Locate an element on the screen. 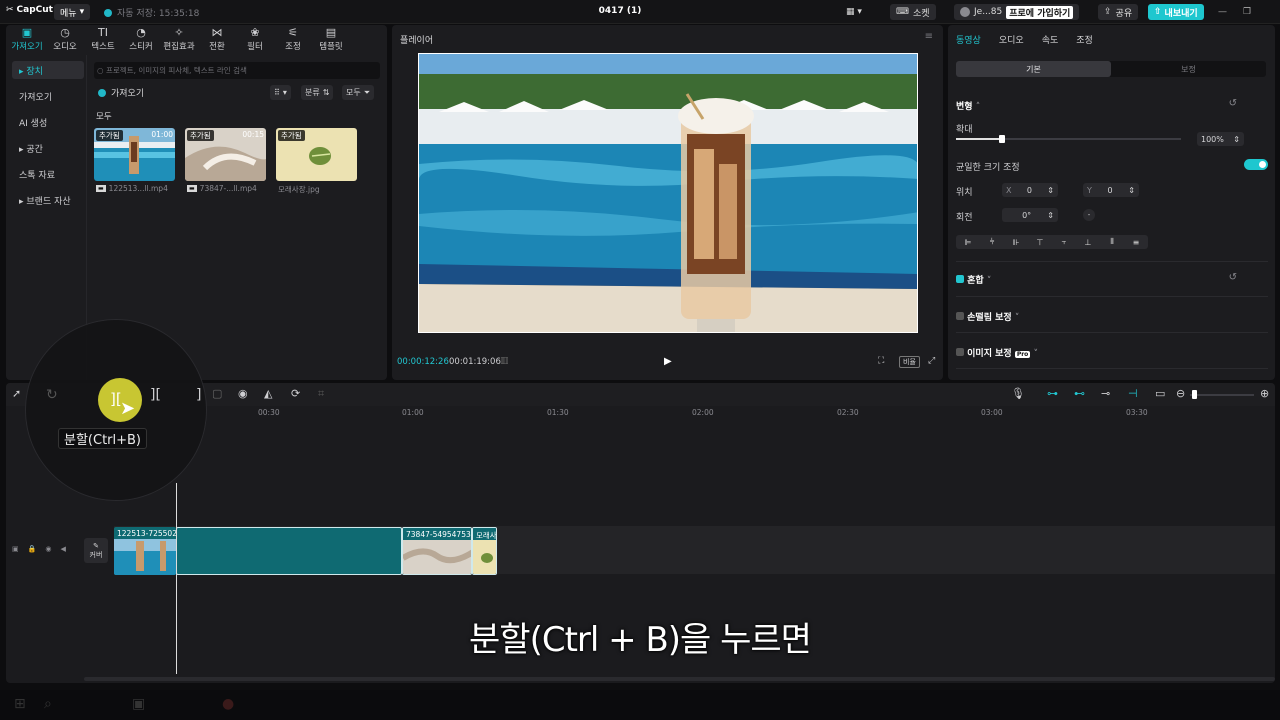 This screenshot has height=720, width=1280. layout-button: ▦ ▾ is located at coordinates (854, 12).